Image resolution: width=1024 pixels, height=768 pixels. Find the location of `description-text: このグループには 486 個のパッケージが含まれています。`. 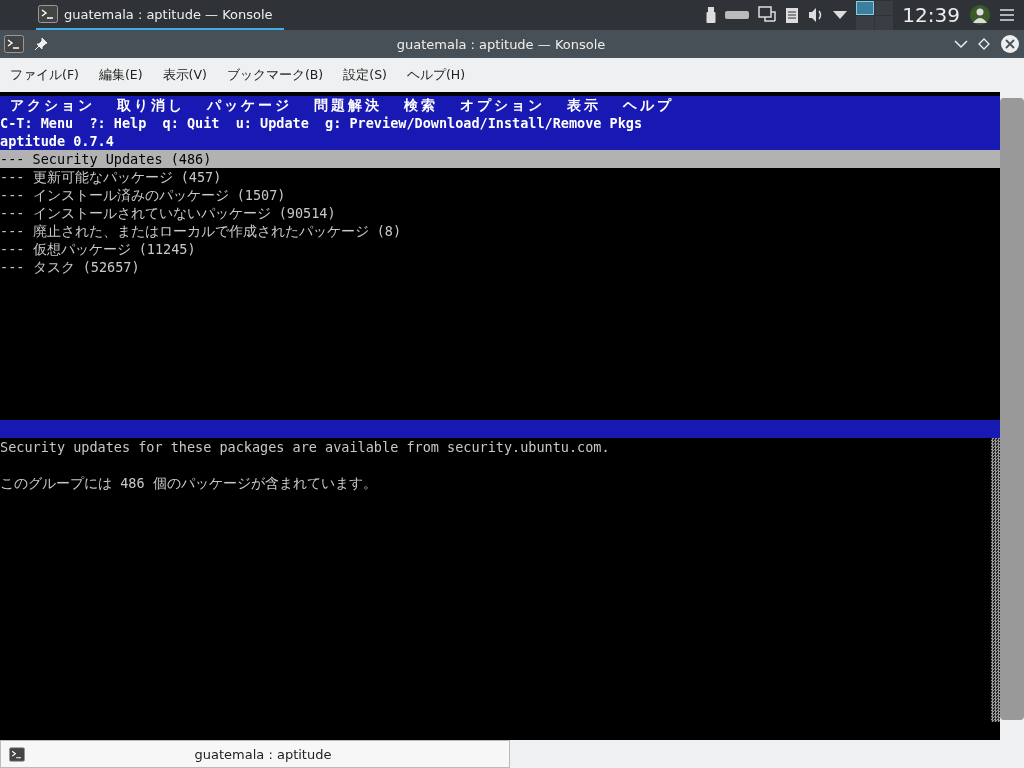

description-text: このグループには 486 個のパッケージが含まれています。 is located at coordinates (189, 483).